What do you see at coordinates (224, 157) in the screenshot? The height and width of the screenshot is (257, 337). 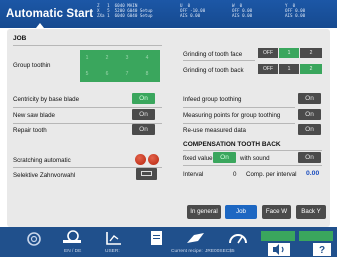 I see `fixed-value-toggle: On` at bounding box center [224, 157].